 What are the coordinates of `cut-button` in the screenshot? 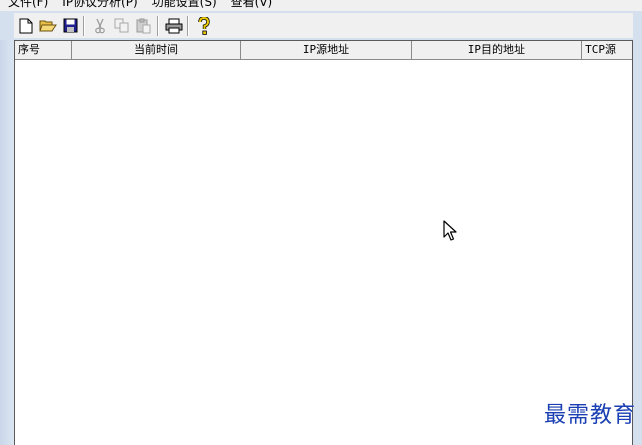 It's located at (100, 26).